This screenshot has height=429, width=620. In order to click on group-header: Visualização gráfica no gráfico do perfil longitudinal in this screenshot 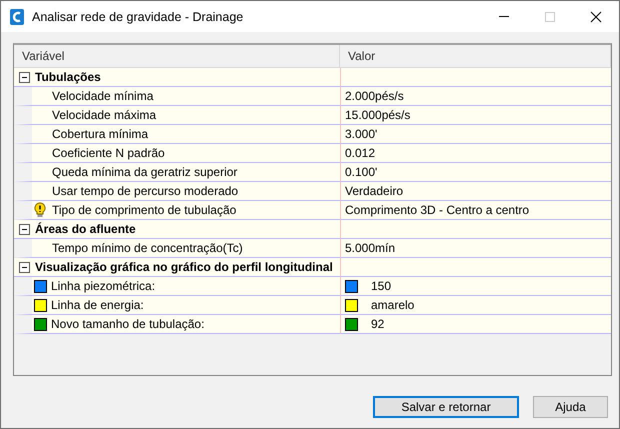, I will do `click(177, 267)`.